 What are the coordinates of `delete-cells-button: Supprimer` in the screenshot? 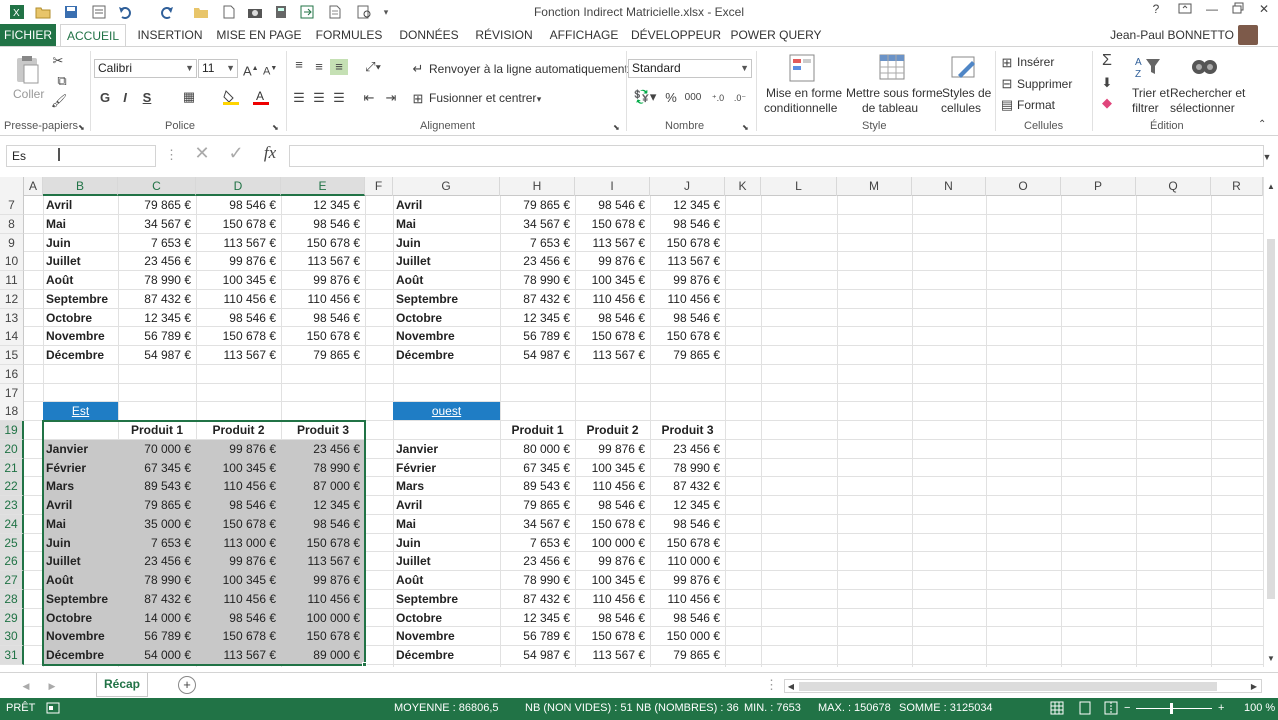 It's located at (1044, 84).